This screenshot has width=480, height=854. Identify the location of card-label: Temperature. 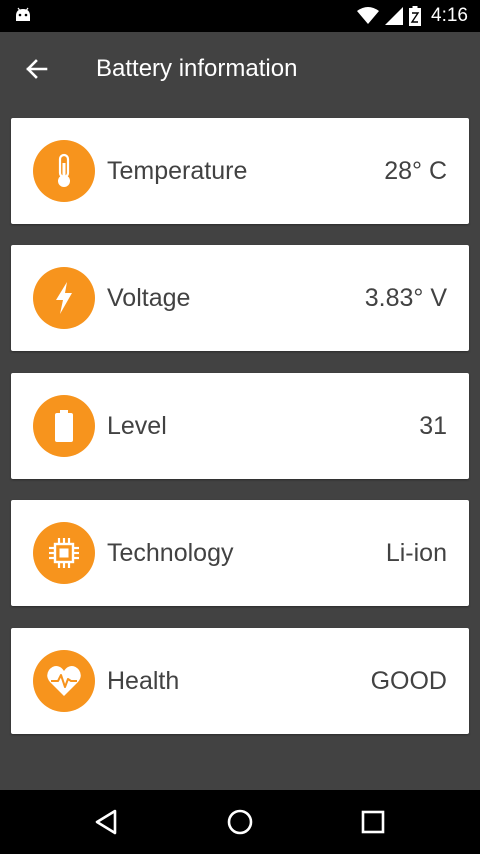
(177, 171).